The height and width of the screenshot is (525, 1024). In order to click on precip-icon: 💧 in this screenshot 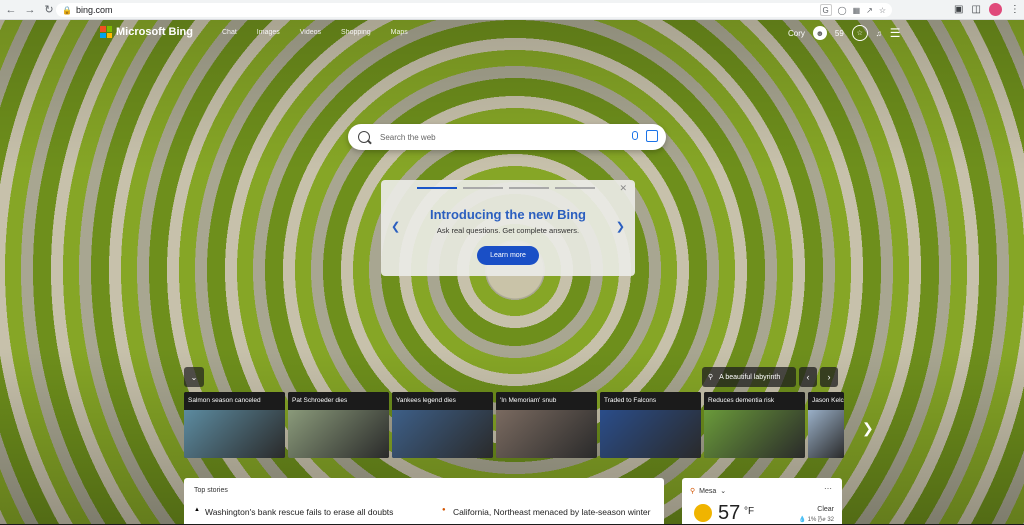, I will do `click(802, 520)`.